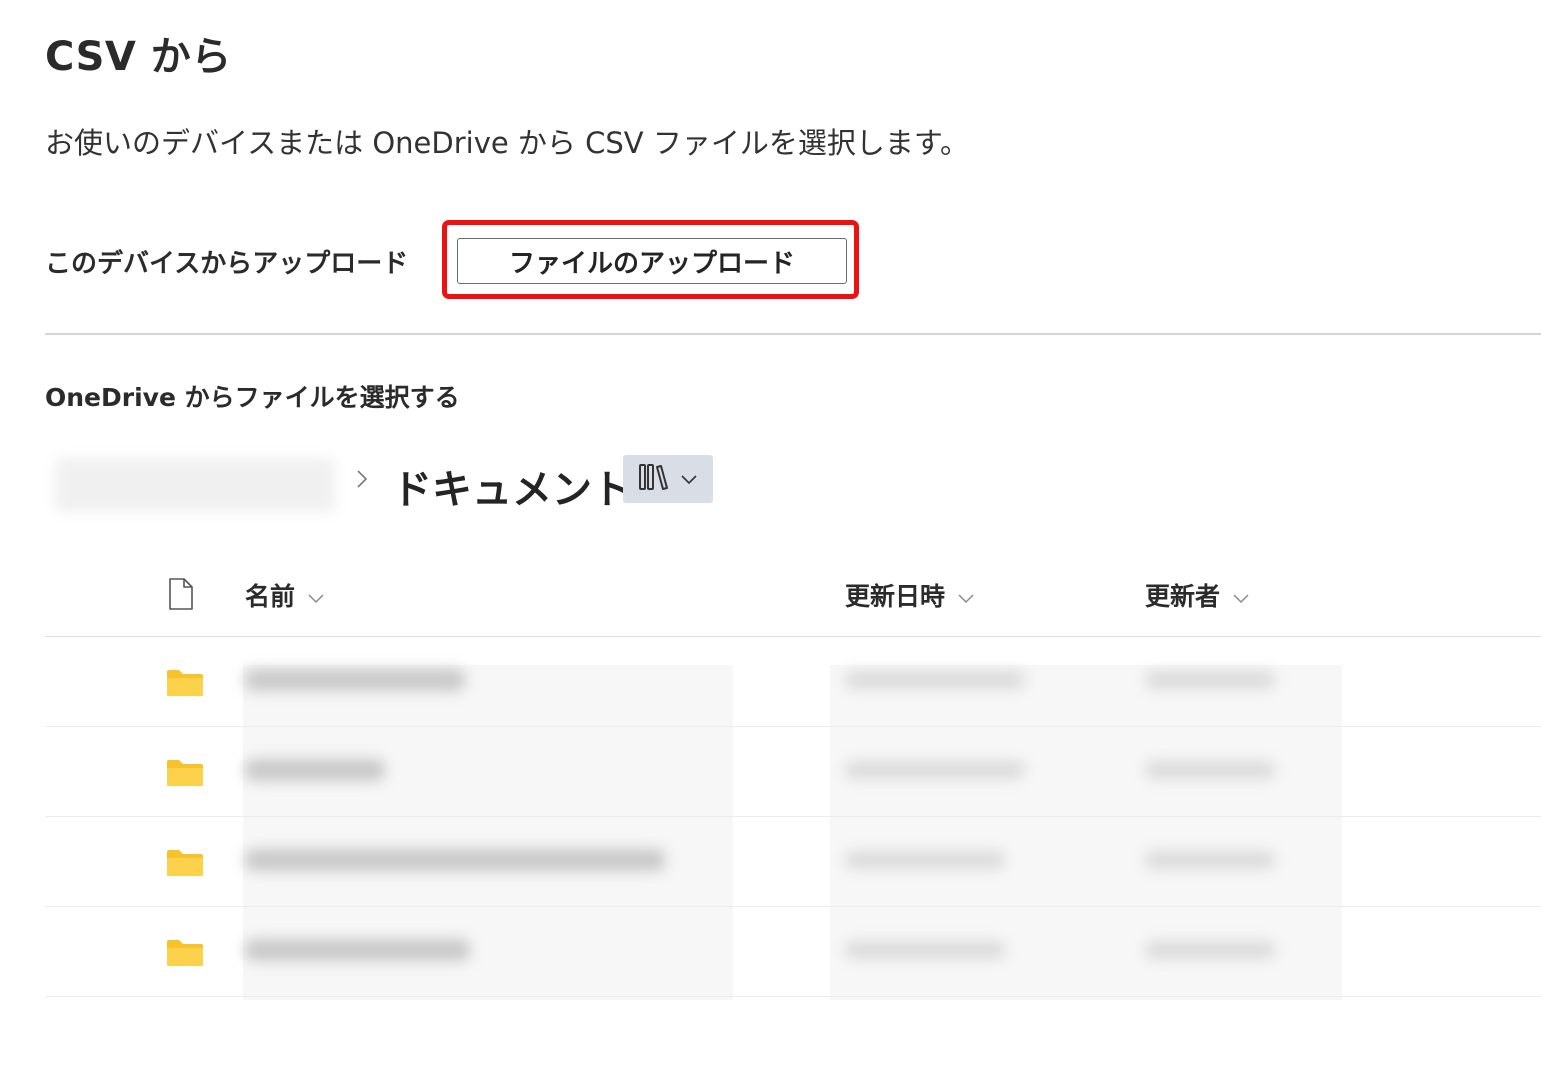 The image size is (1541, 1075). I want to click on column-header-label: 更新日時, so click(895, 596).